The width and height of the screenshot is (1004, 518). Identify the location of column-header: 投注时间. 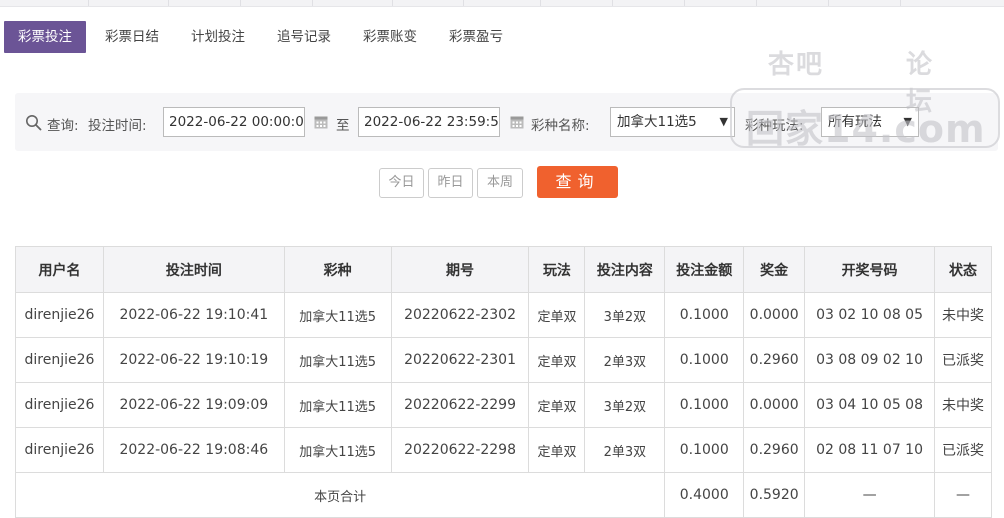
(193, 269).